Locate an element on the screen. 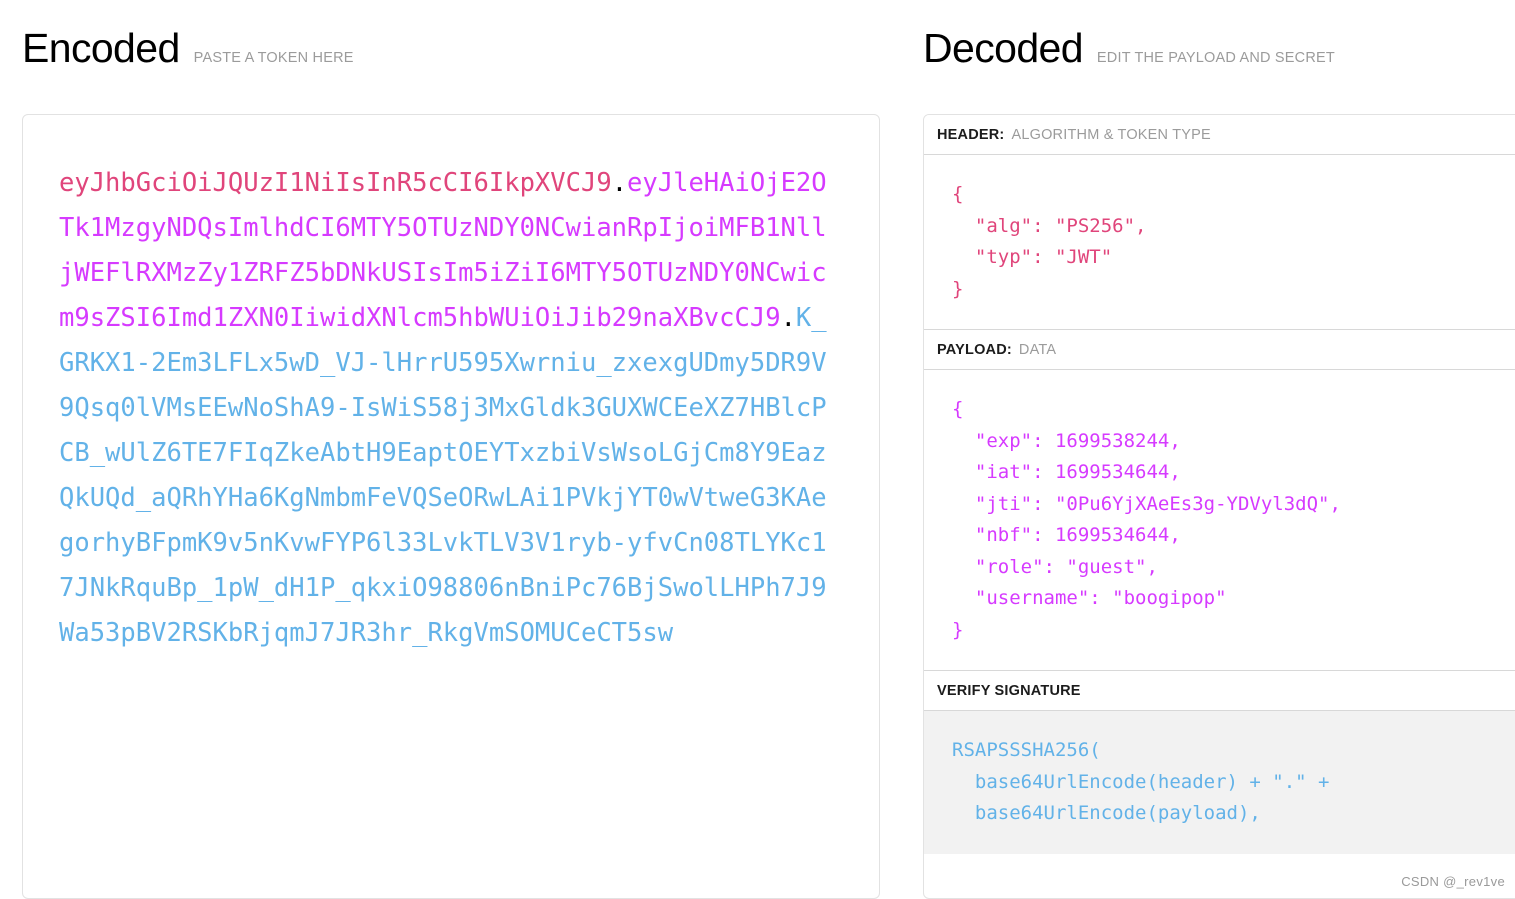 The width and height of the screenshot is (1515, 899). payload-label-strong: PAYLOAD: is located at coordinates (974, 349).